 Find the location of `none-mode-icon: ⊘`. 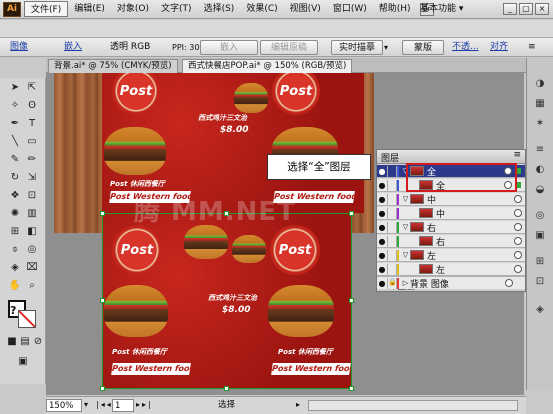

none-mode-icon: ⊘ is located at coordinates (38, 341).